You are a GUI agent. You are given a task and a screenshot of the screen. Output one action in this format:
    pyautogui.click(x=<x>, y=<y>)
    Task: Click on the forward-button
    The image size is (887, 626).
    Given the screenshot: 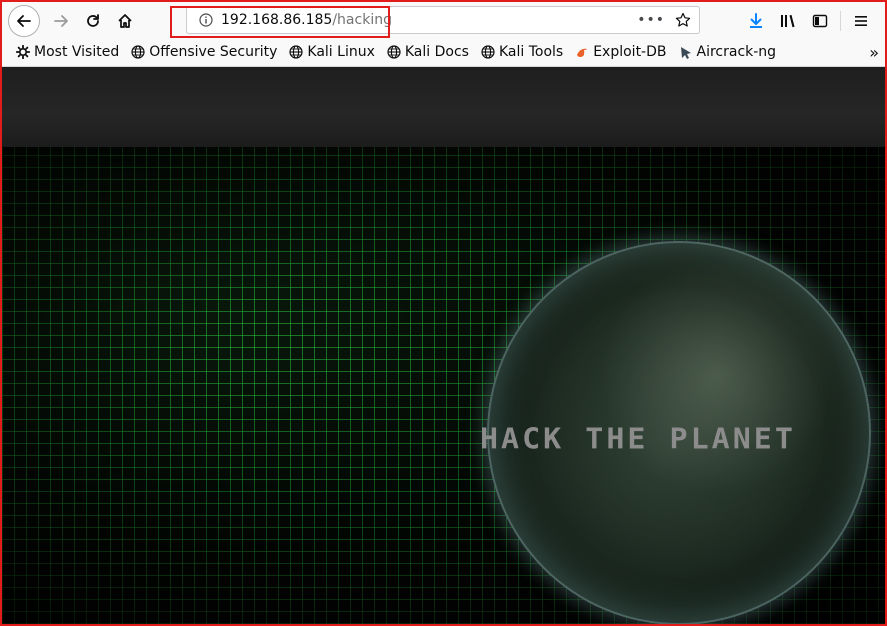 What is the action you would take?
    pyautogui.click(x=61, y=21)
    